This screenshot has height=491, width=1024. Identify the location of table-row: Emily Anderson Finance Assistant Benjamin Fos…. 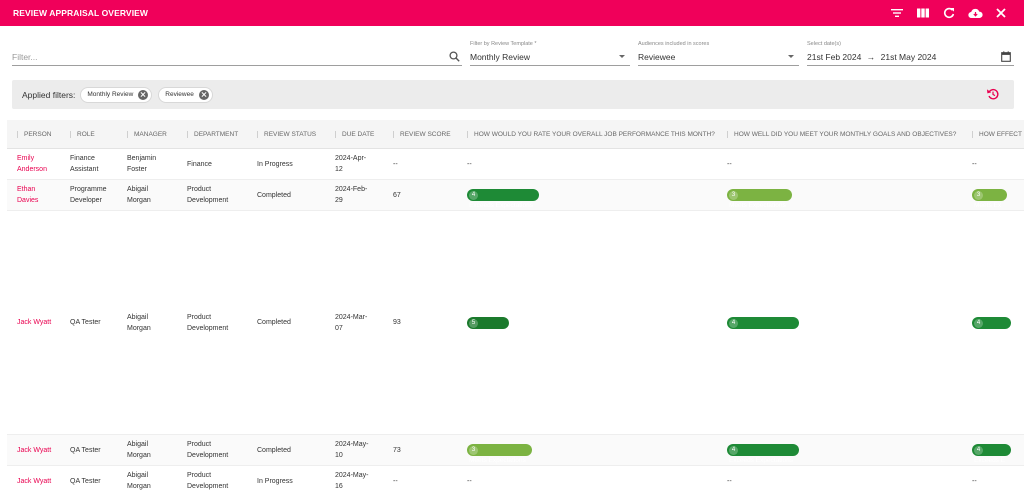
(515, 164).